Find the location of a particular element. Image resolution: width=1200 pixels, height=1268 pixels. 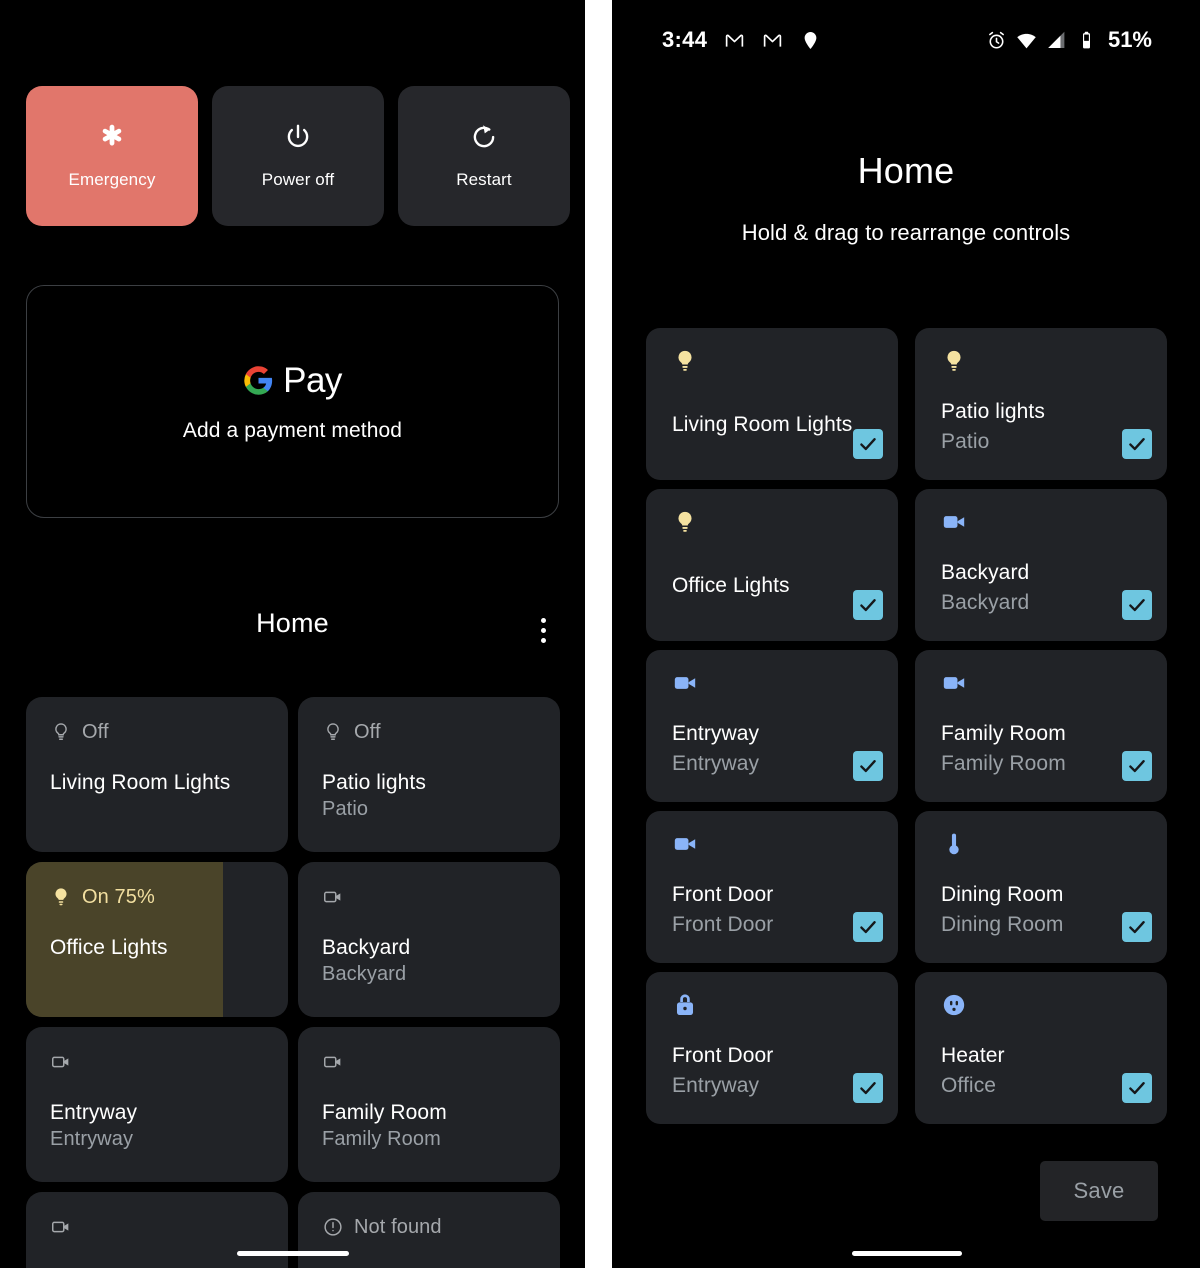

rearrange-tile-subtitle: Family Room is located at coordinates (1003, 763).